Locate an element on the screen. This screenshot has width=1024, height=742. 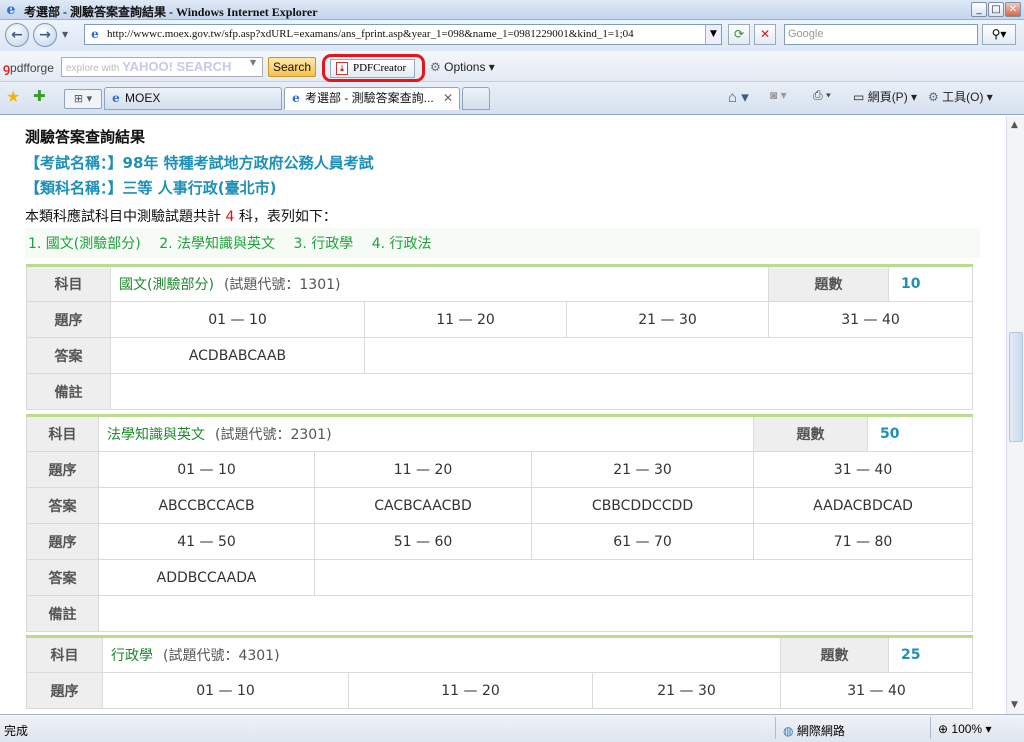
status-text: 完成 is located at coordinates (16, 731).